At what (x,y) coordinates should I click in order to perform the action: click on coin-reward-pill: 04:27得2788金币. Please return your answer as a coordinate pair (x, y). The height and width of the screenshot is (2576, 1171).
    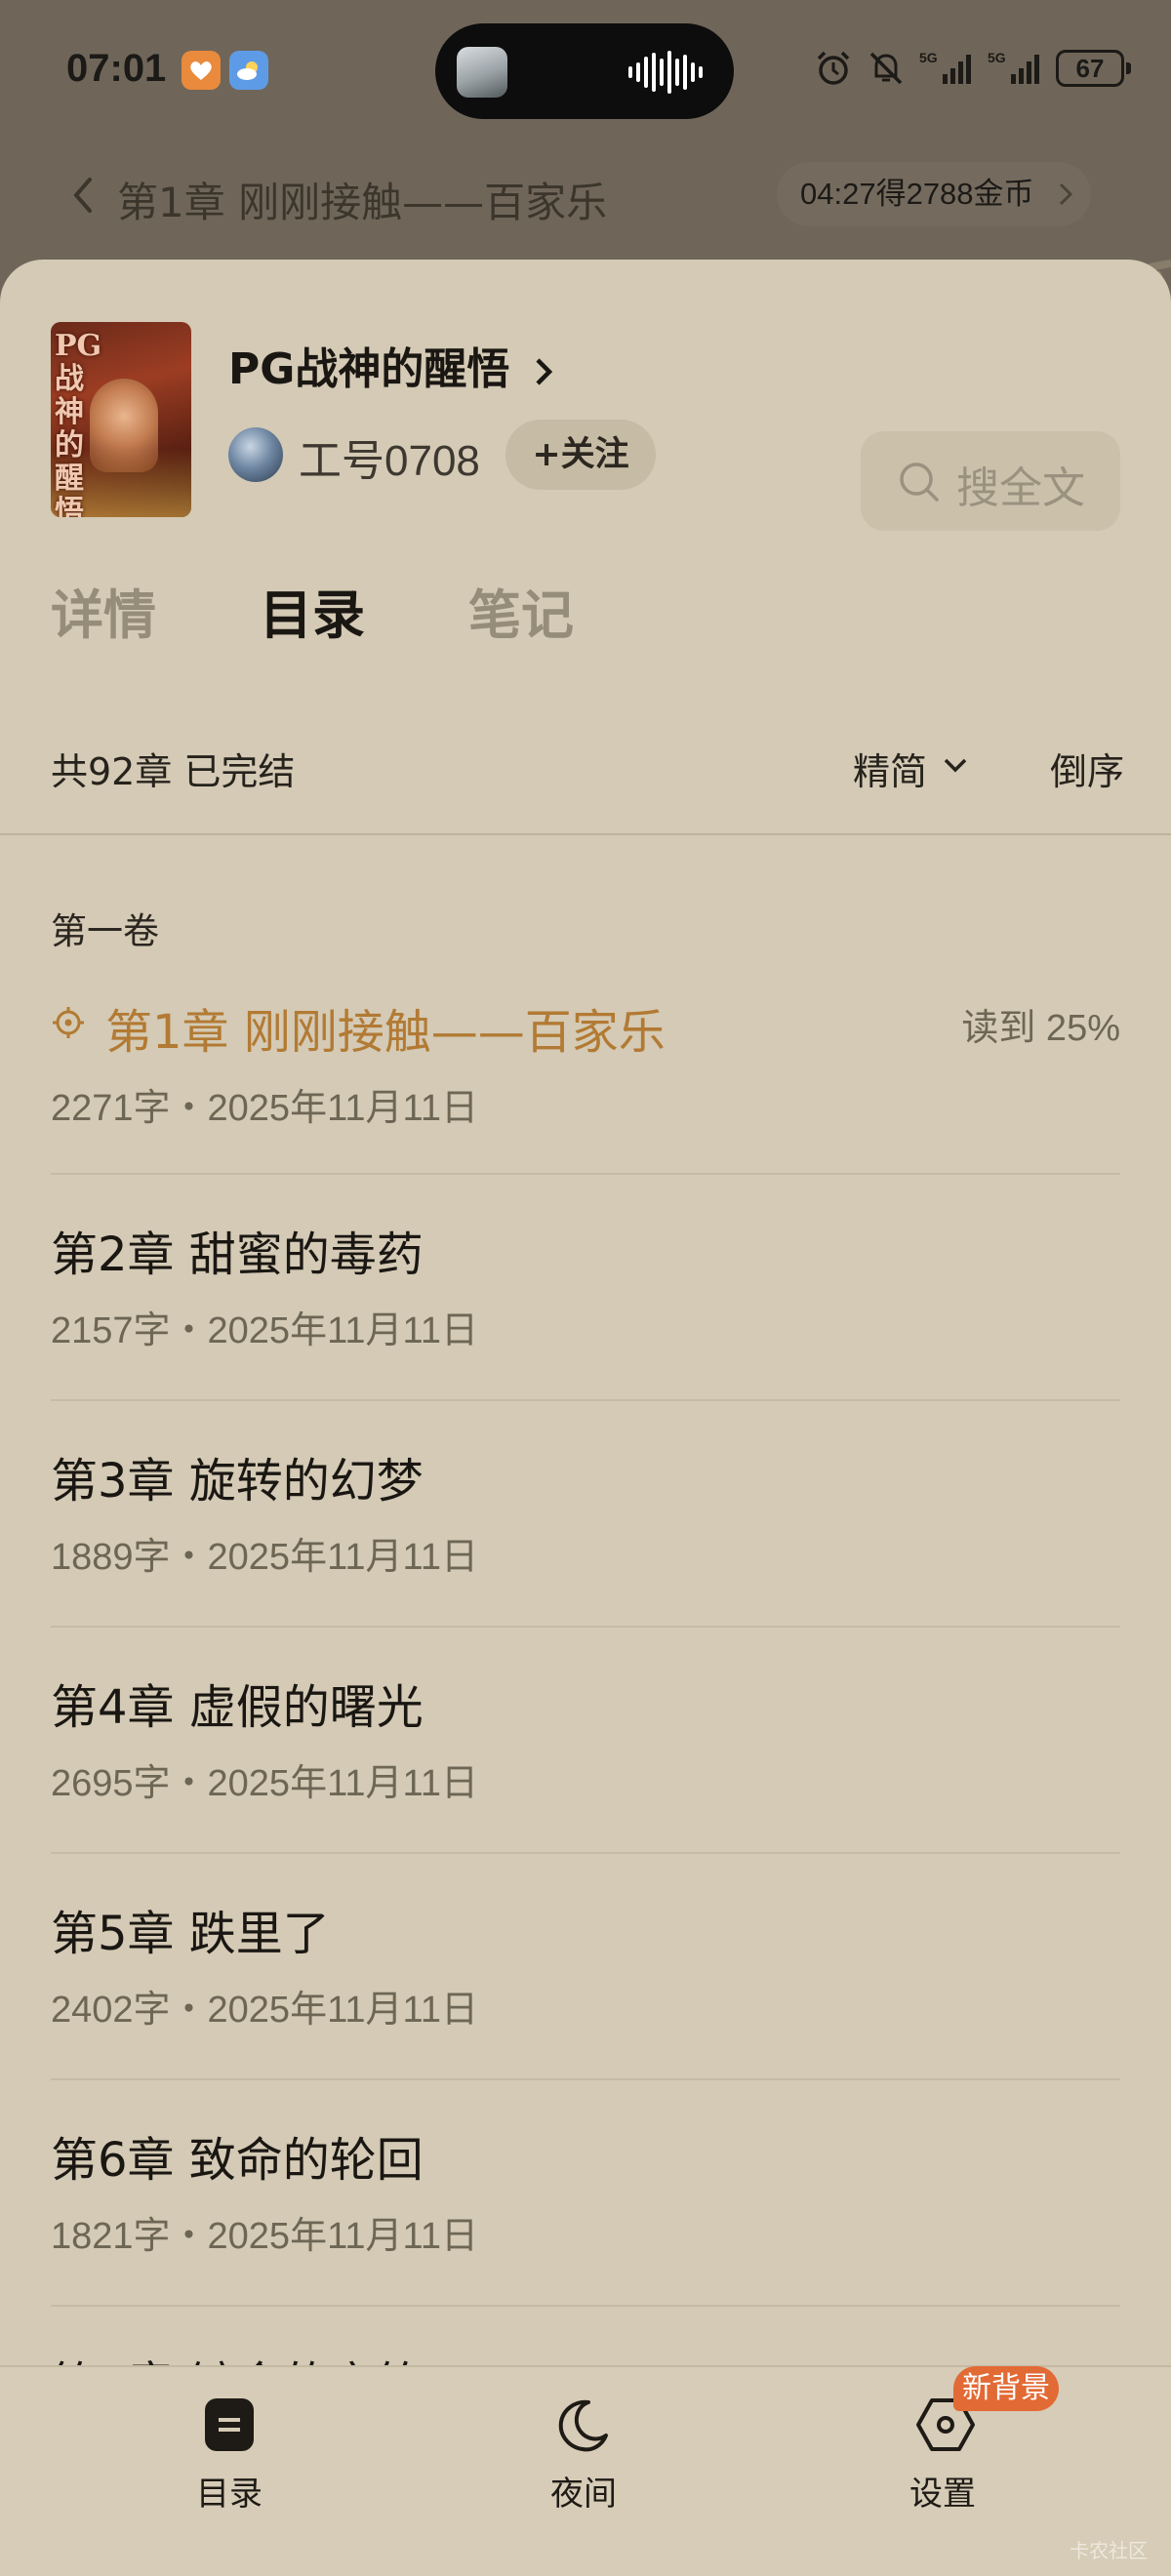
    Looking at the image, I should click on (934, 194).